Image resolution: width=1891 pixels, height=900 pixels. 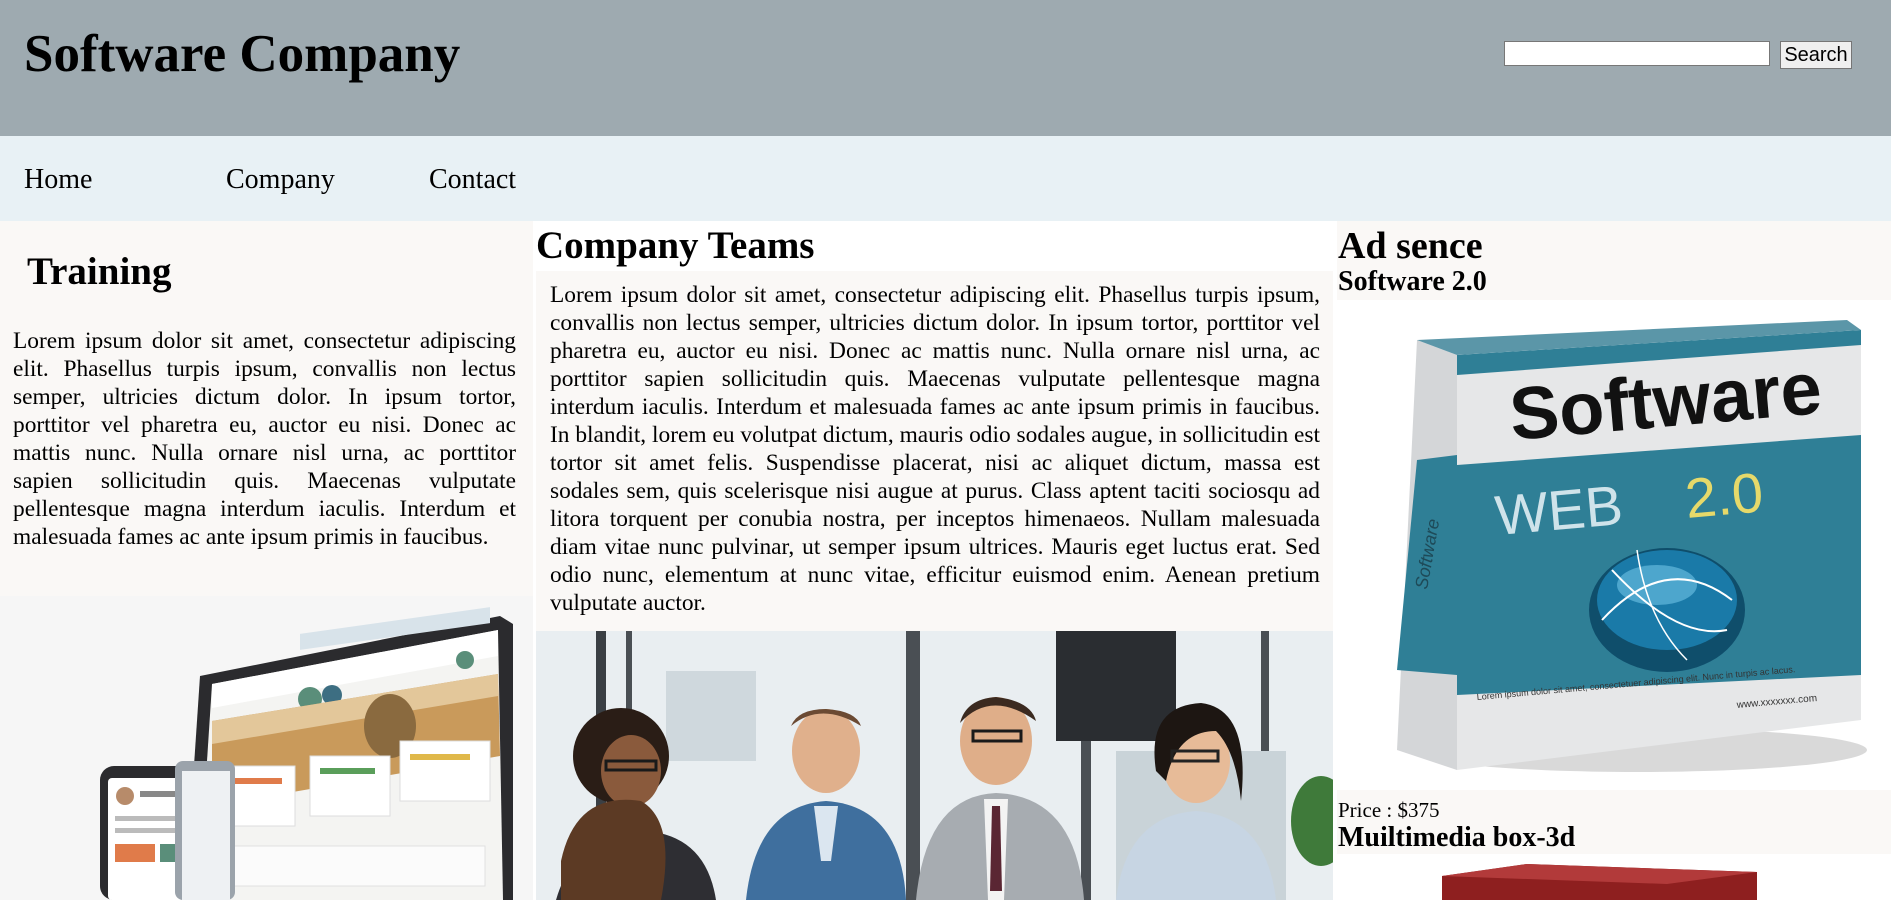 What do you see at coordinates (1389, 810) in the screenshot?
I see `product-price: Price : $375` at bounding box center [1389, 810].